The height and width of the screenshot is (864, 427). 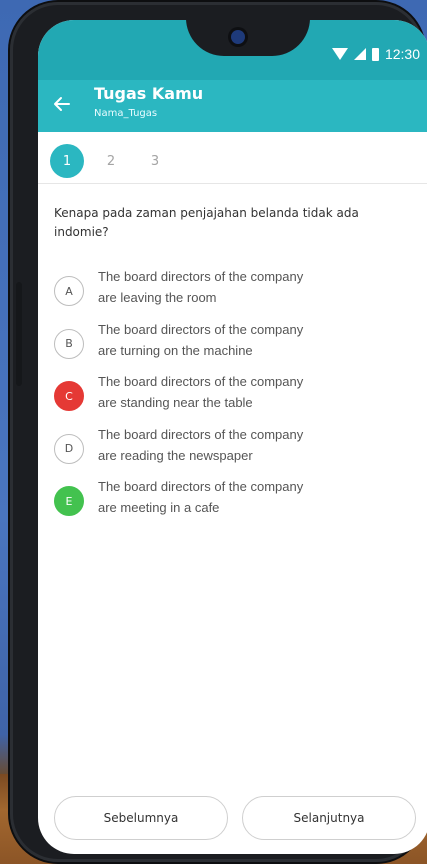 What do you see at coordinates (69, 291) in the screenshot?
I see `option-letter: A` at bounding box center [69, 291].